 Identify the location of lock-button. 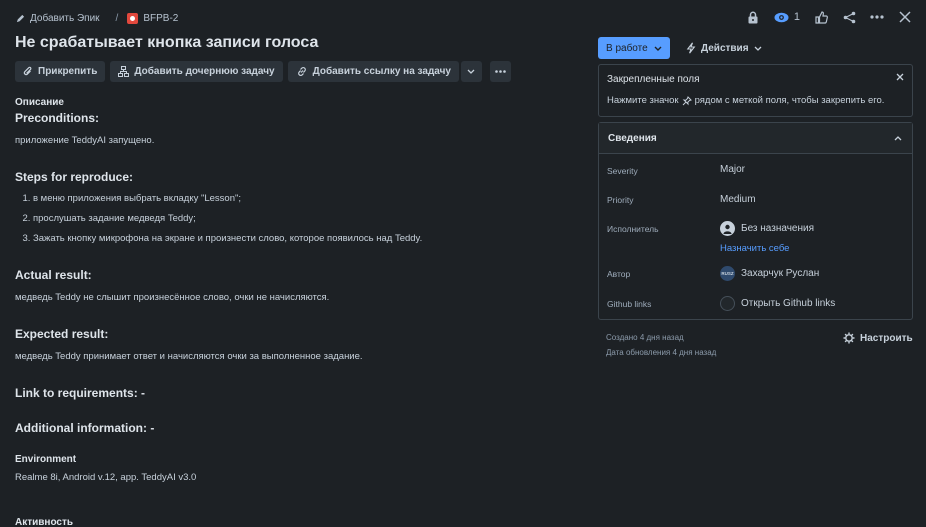
(753, 17).